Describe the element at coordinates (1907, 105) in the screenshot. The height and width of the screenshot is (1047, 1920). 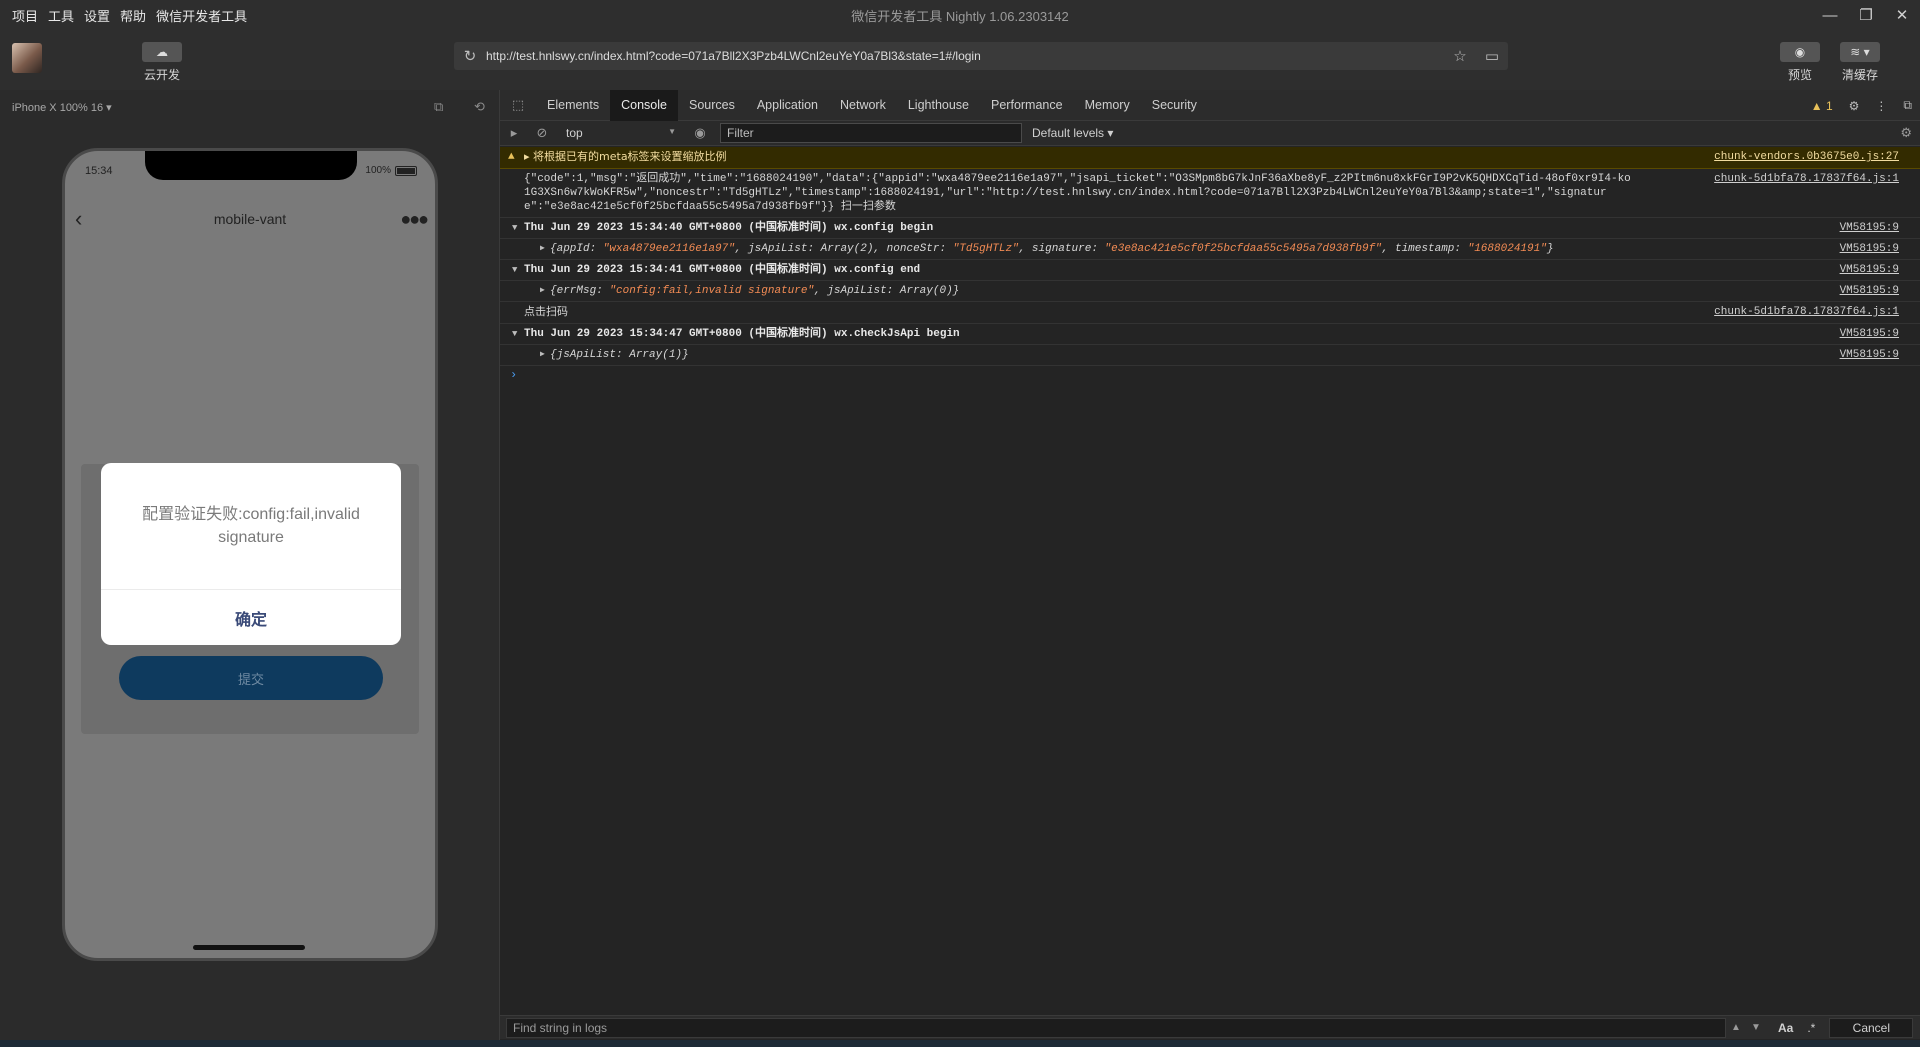
I see `dock-icon: ⧉` at that location.